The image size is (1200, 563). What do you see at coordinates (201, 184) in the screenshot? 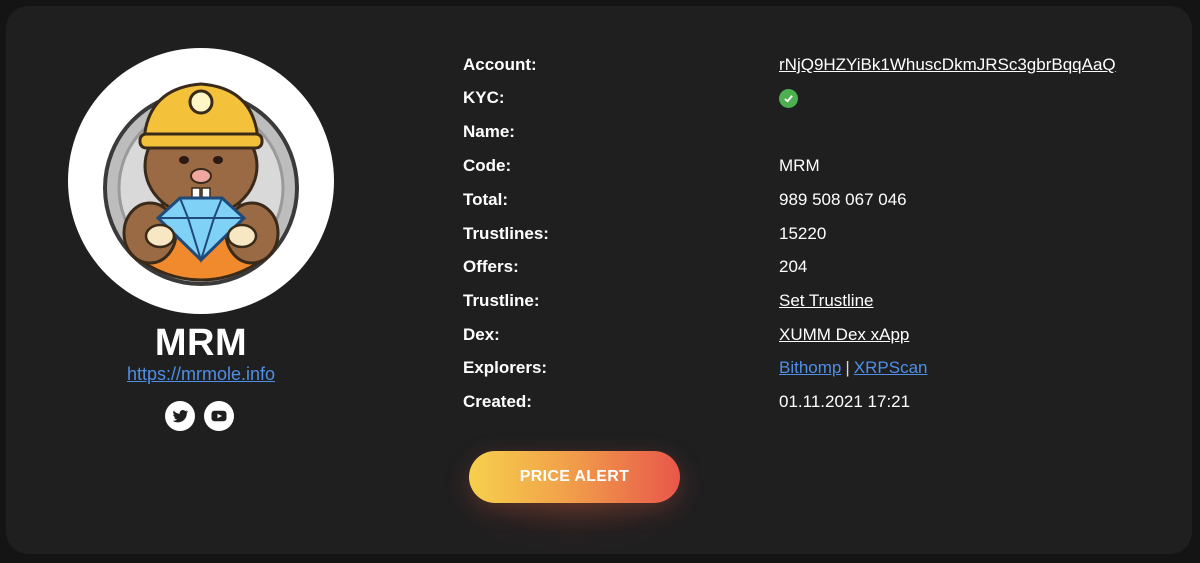
I see `mole-mascot-image` at bounding box center [201, 184].